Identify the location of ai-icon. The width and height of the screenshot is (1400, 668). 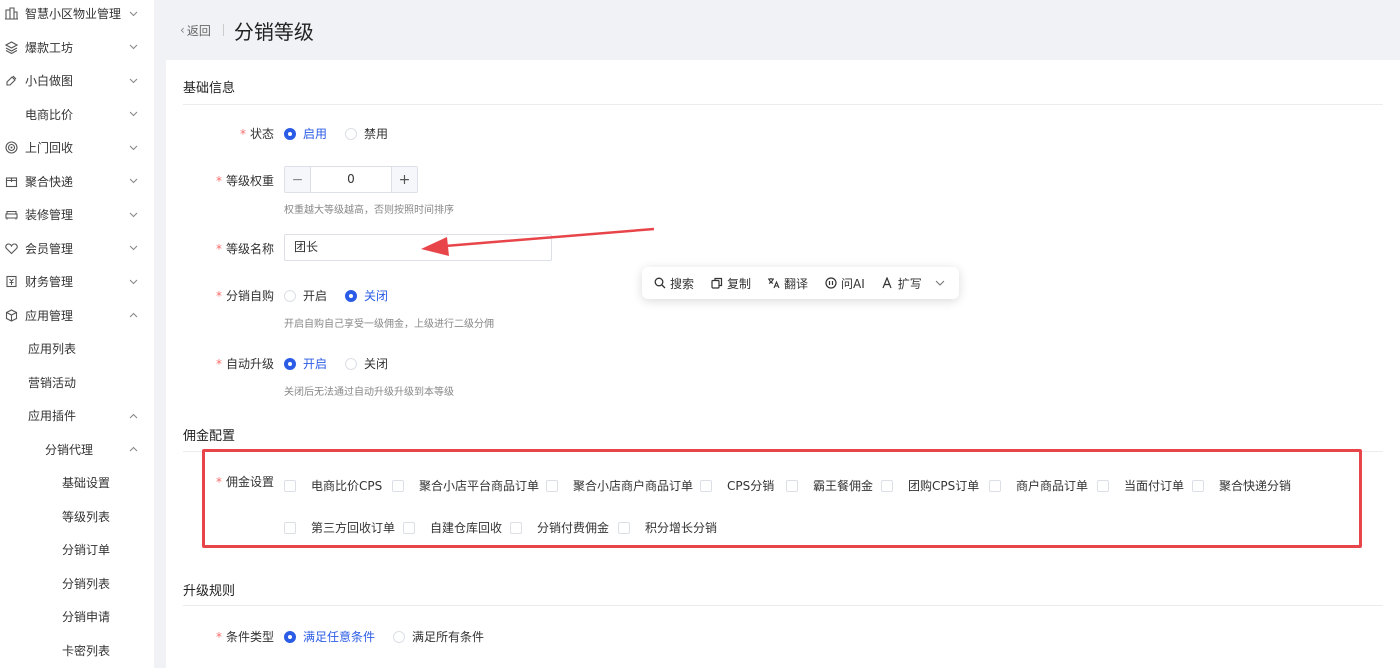
(830, 283).